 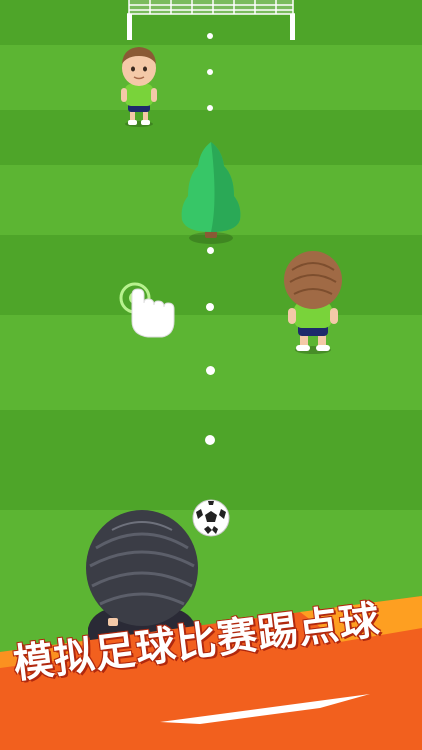 What do you see at coordinates (147, 310) in the screenshot?
I see `tap-hand-icon` at bounding box center [147, 310].